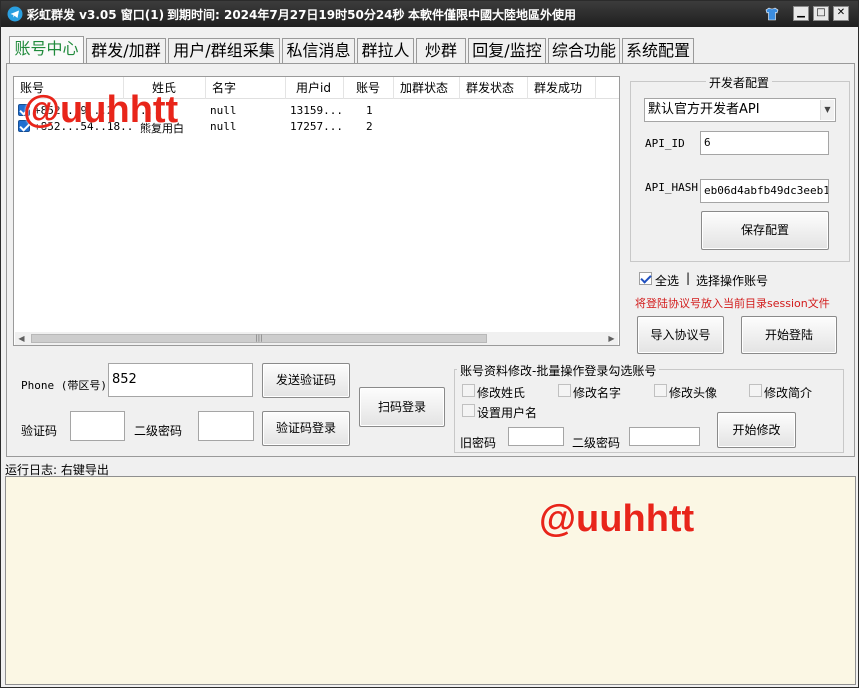  What do you see at coordinates (441, 51) in the screenshot?
I see `tab-group-hype: 炒群` at bounding box center [441, 51].